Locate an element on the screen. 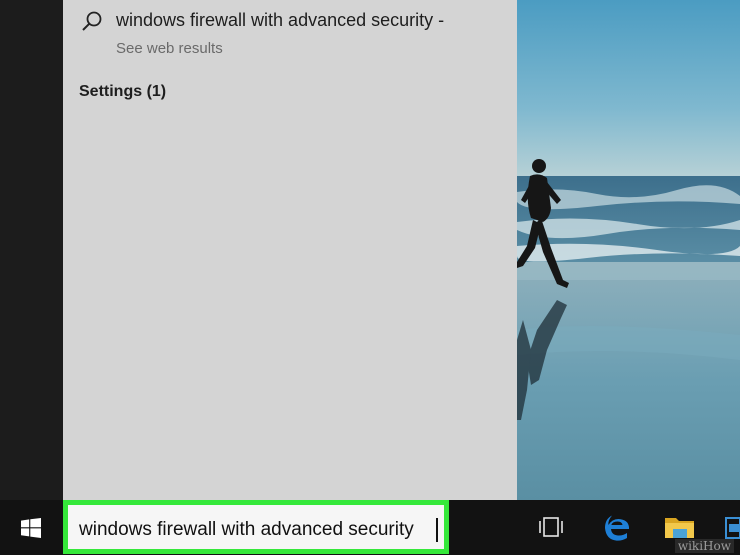  search-input-value: windows firewall with advanced security is located at coordinates (246, 529).